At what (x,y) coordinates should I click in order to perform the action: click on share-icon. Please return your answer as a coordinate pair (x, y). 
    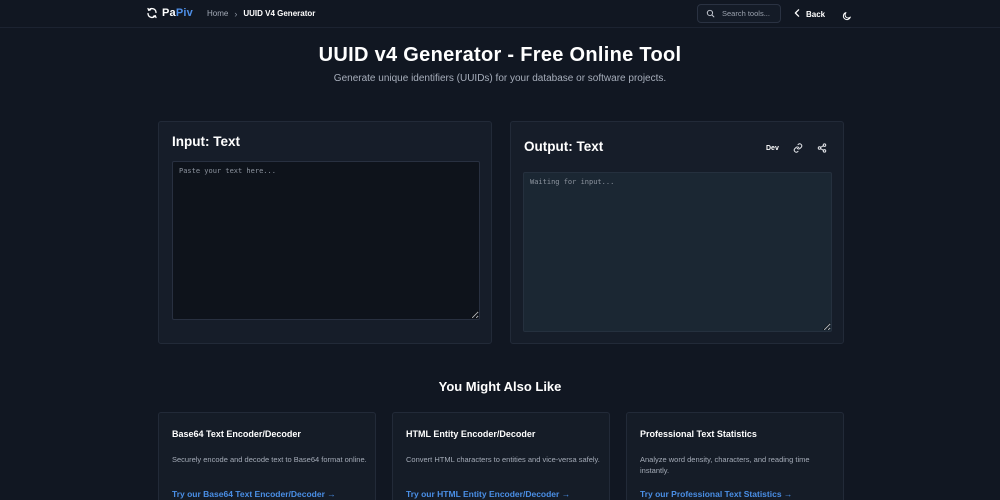
    Looking at the image, I should click on (822, 148).